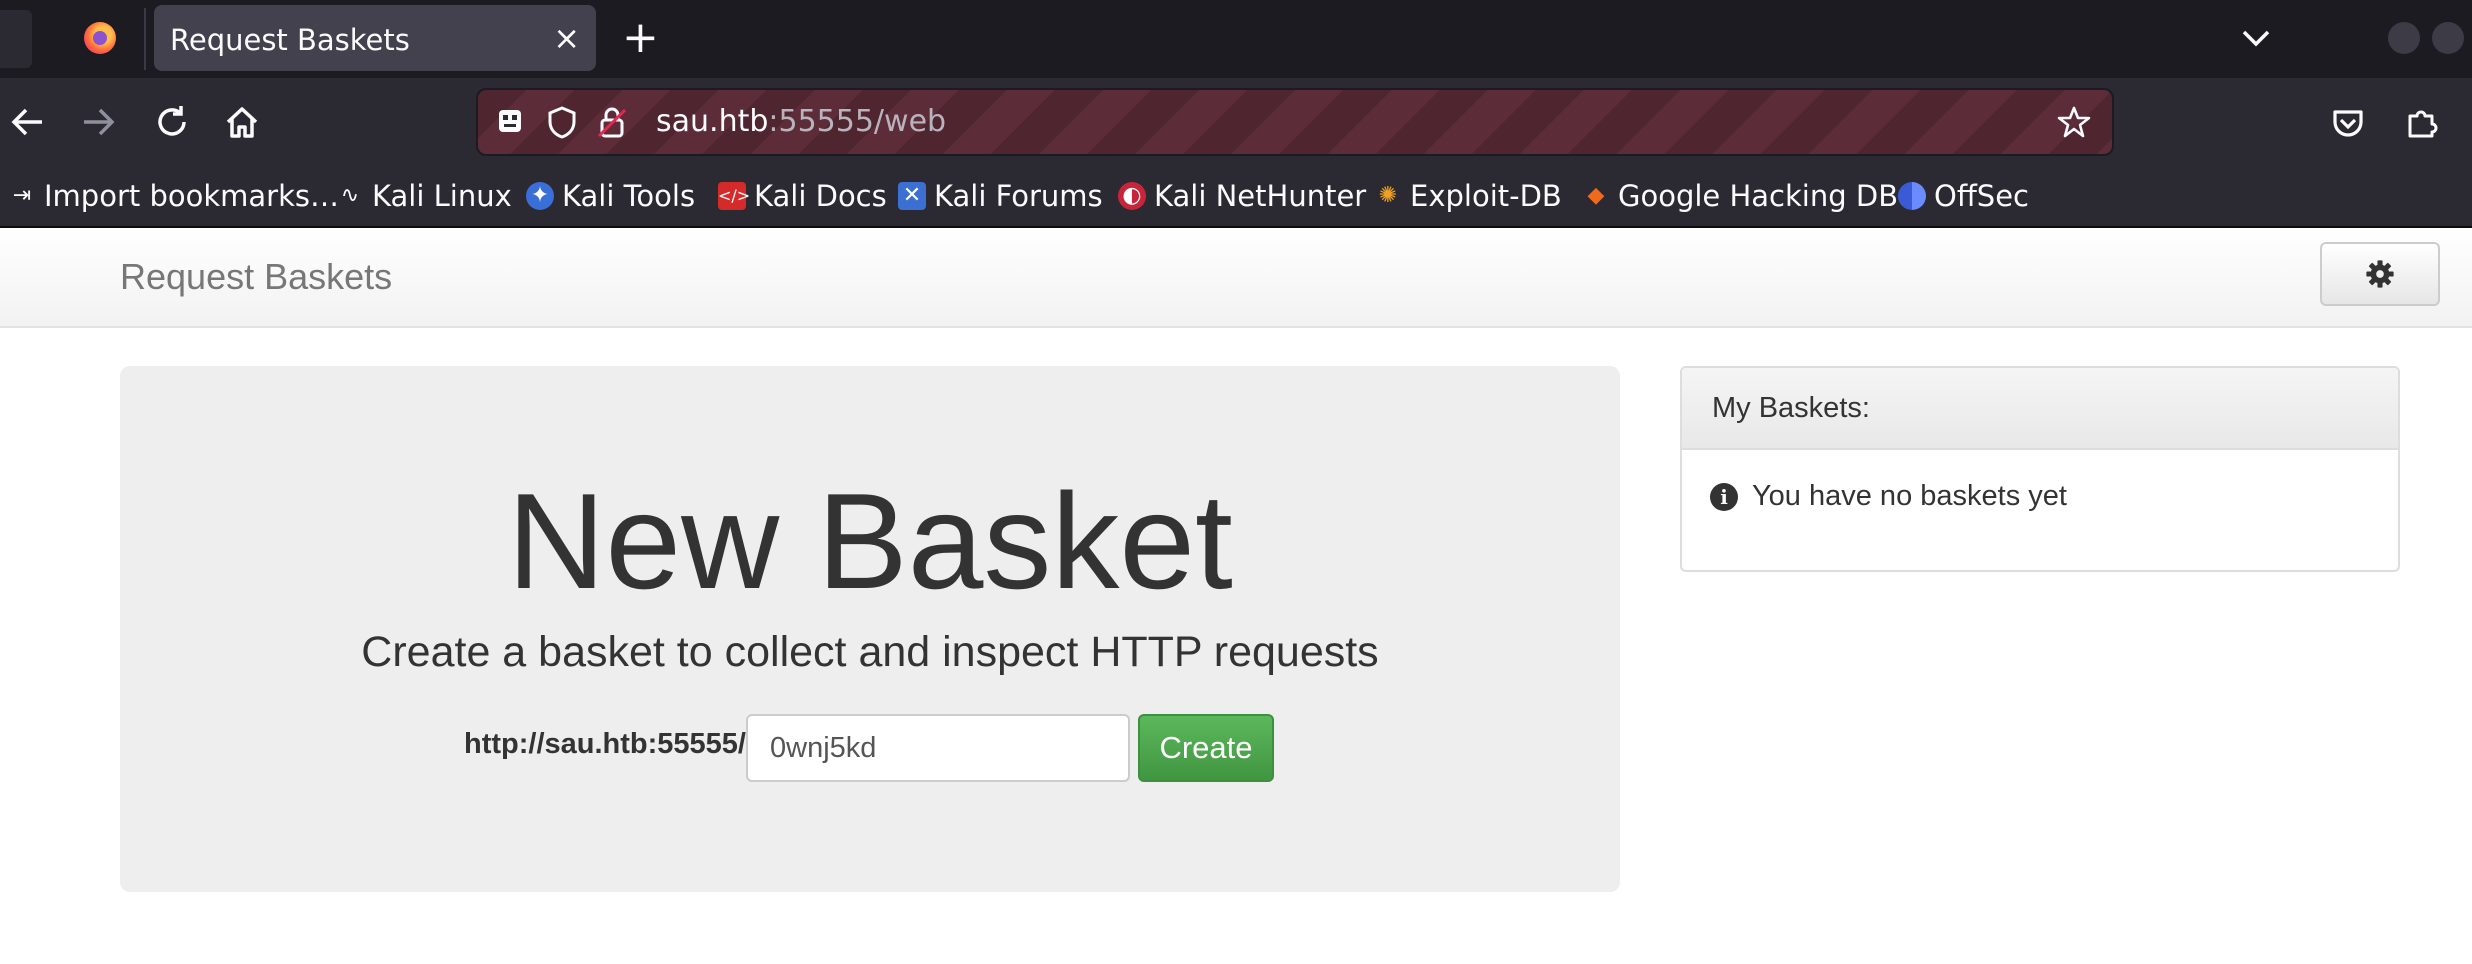 This screenshot has height=964, width=2472. I want to click on bookmark-exploit-db: ✺ Exploit-DB, so click(1468, 196).